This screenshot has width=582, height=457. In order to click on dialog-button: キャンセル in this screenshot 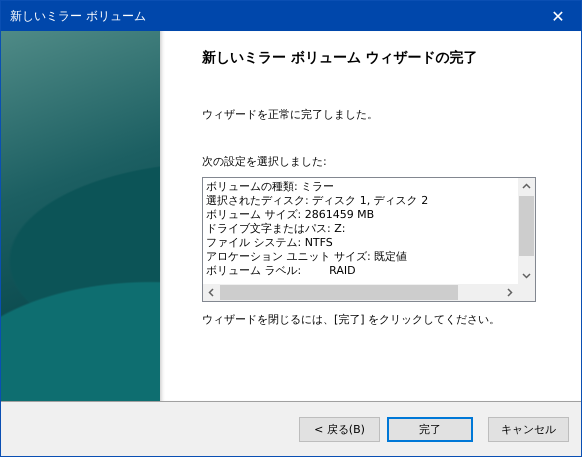, I will do `click(528, 429)`.